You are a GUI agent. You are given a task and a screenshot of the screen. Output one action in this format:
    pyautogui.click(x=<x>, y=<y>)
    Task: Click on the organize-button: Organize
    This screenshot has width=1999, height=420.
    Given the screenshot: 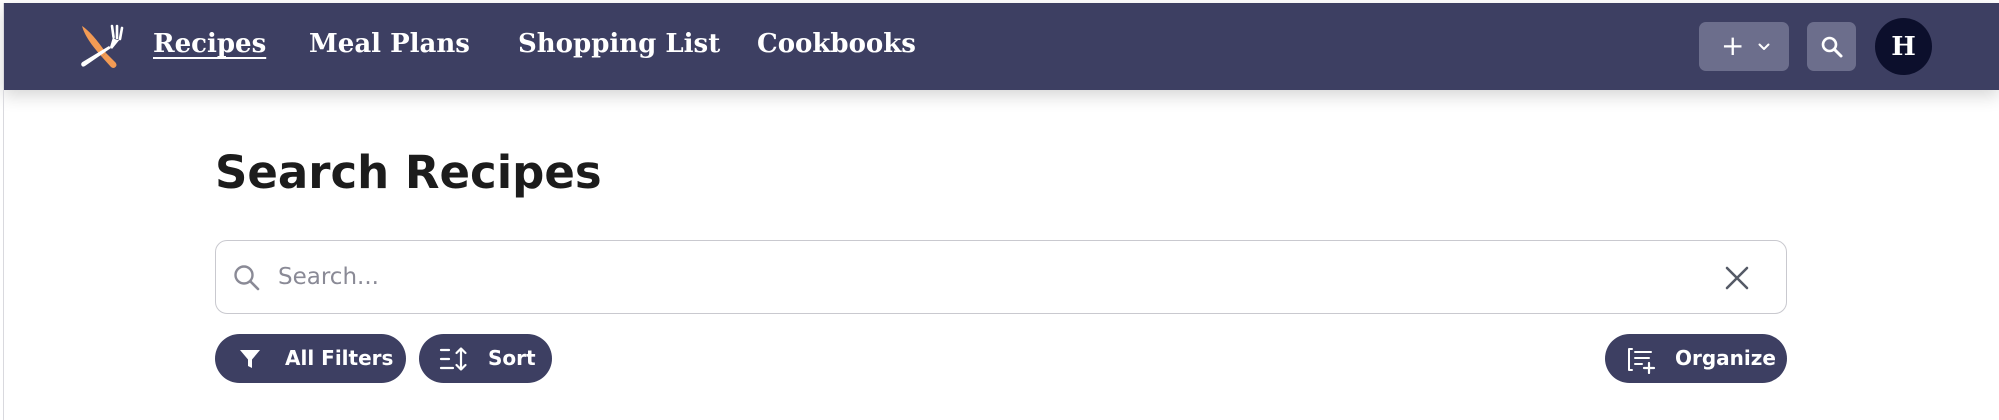 What is the action you would take?
    pyautogui.click(x=1696, y=358)
    